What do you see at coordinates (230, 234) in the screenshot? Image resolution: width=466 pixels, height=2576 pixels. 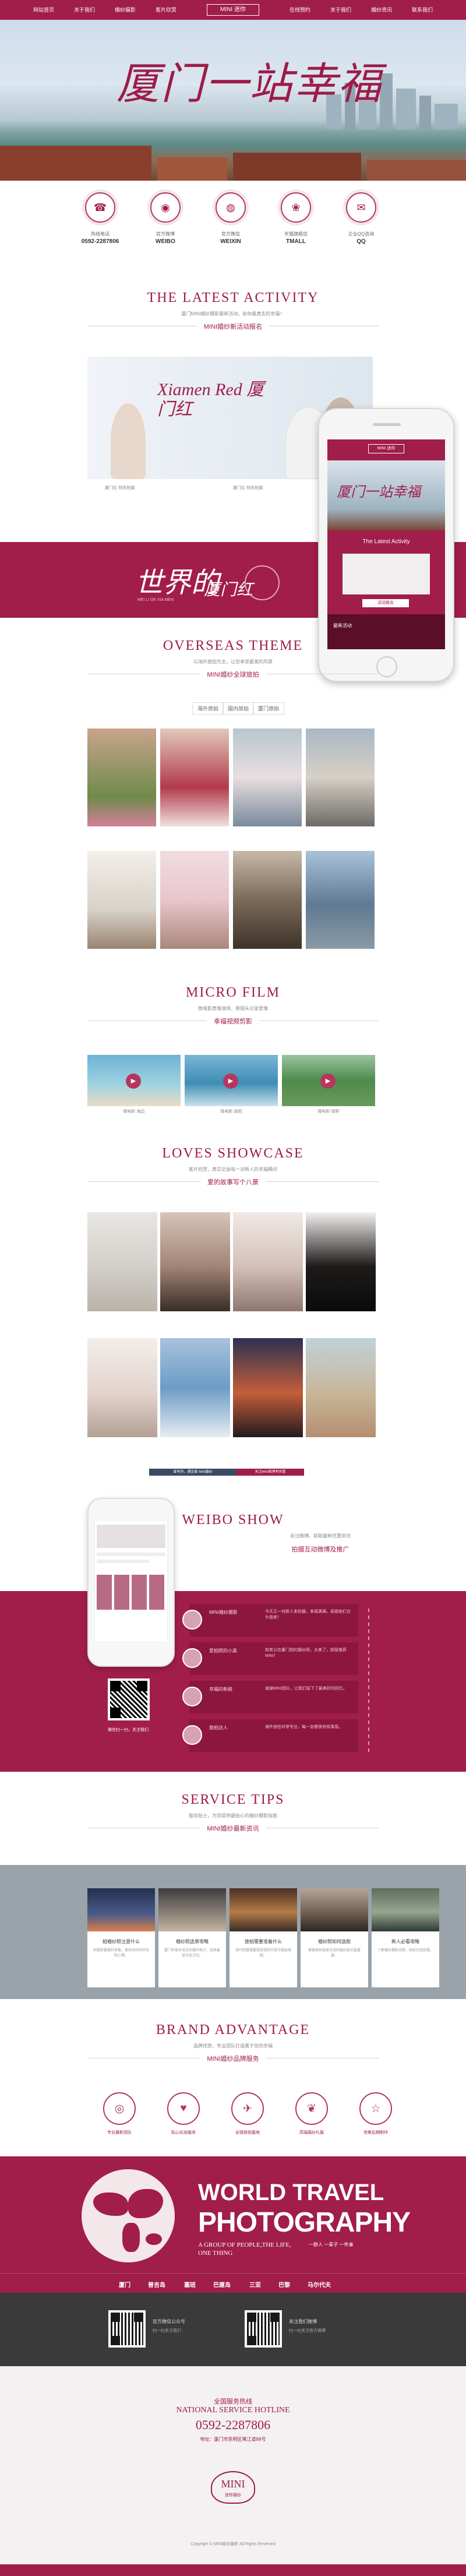 I see `contact-label: 官方微信` at bounding box center [230, 234].